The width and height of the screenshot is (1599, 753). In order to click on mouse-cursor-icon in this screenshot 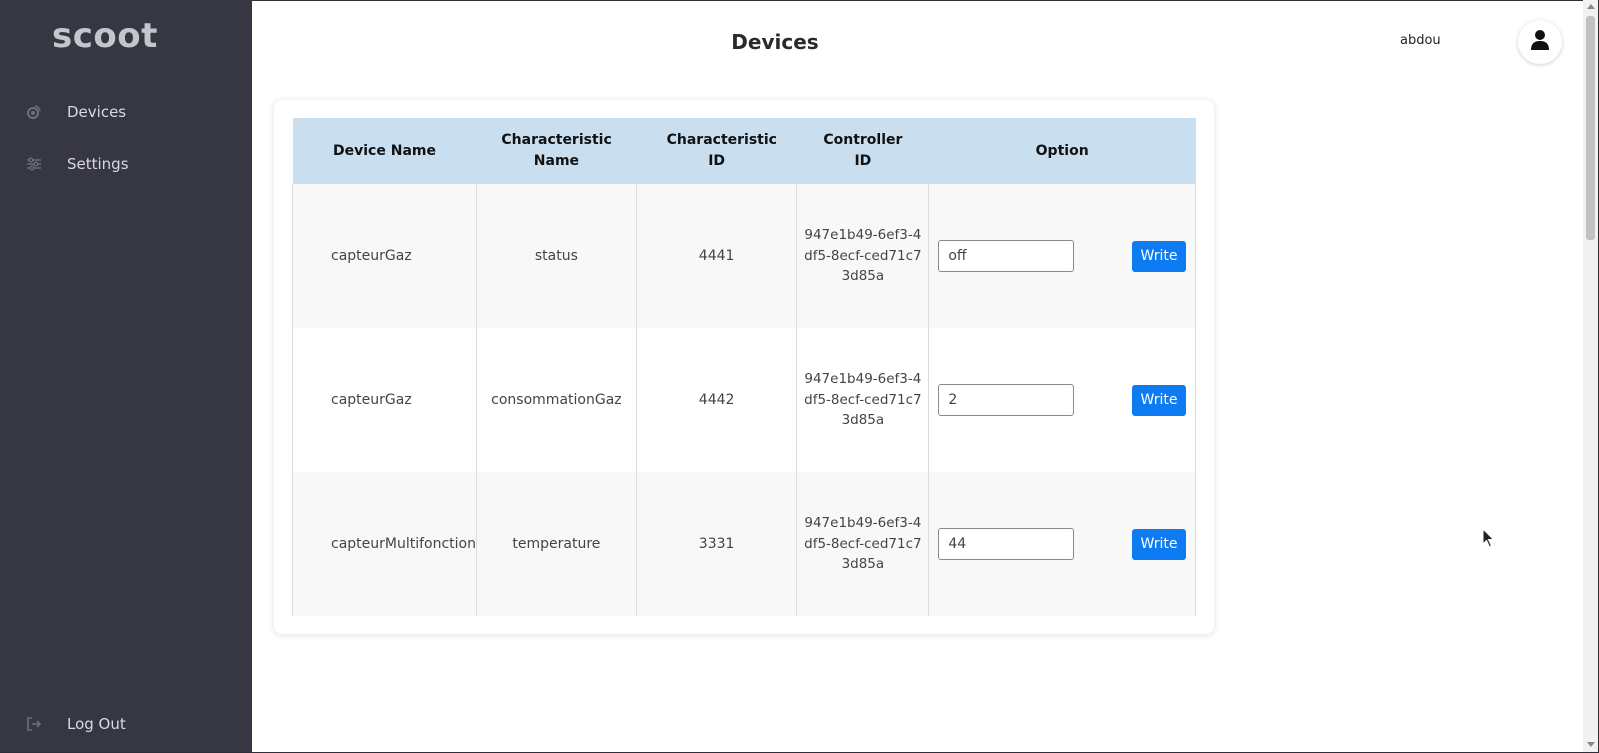, I will do `click(1489, 539)`.